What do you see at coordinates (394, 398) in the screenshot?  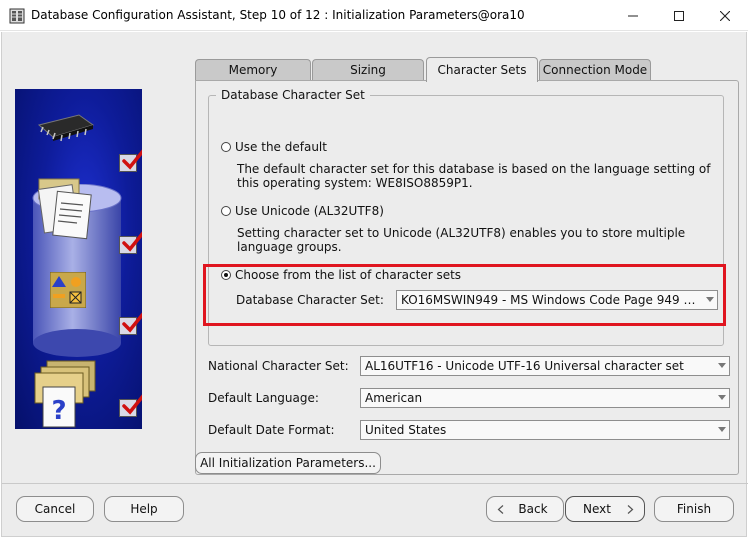 I see `select-value: American` at bounding box center [394, 398].